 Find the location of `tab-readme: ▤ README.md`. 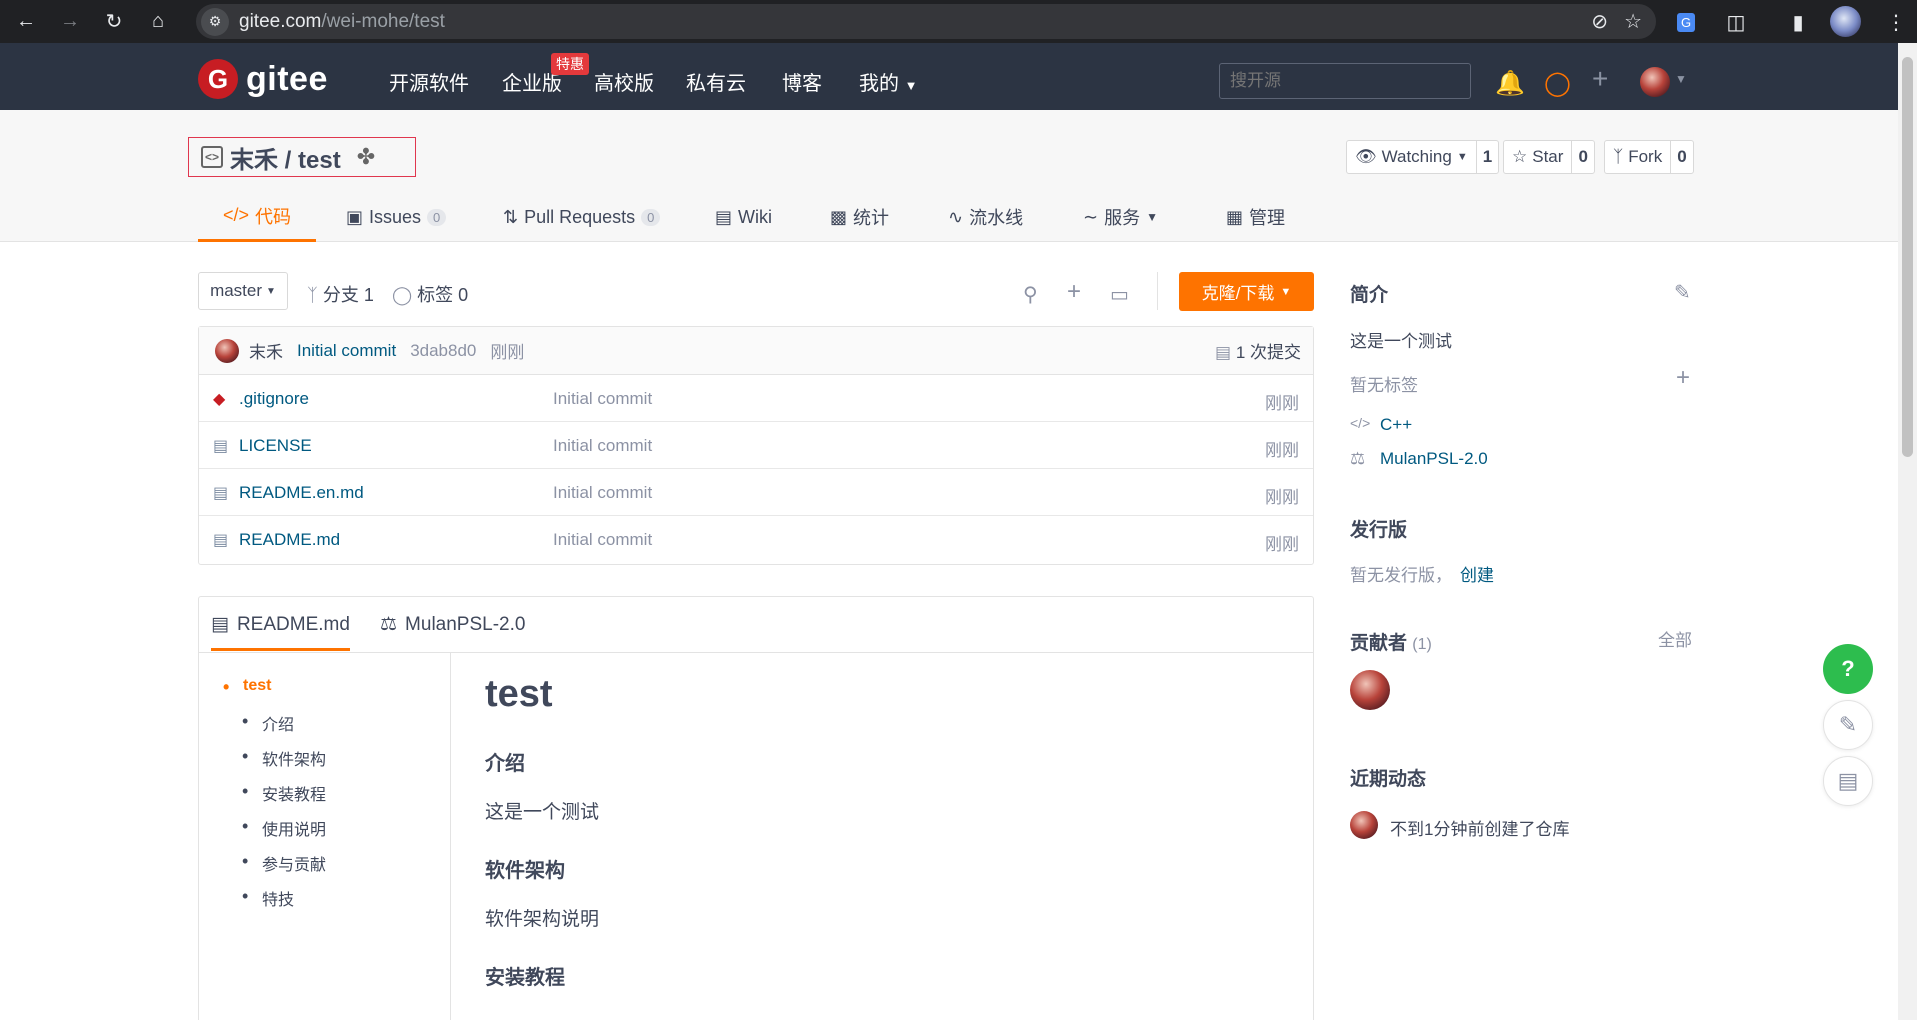

tab-readme: ▤ README.md is located at coordinates (280, 632).